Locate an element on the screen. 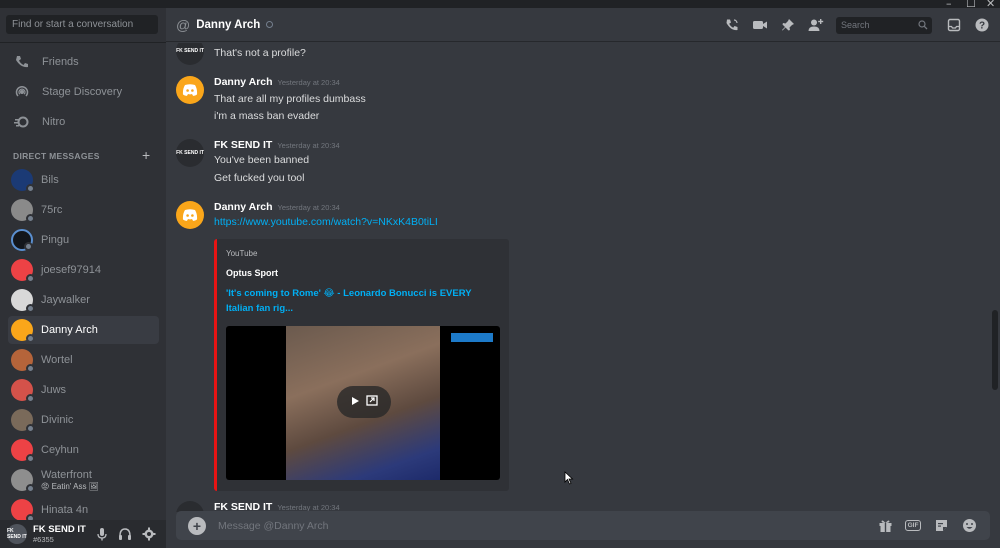  search-placeholder: Search is located at coordinates (855, 24).